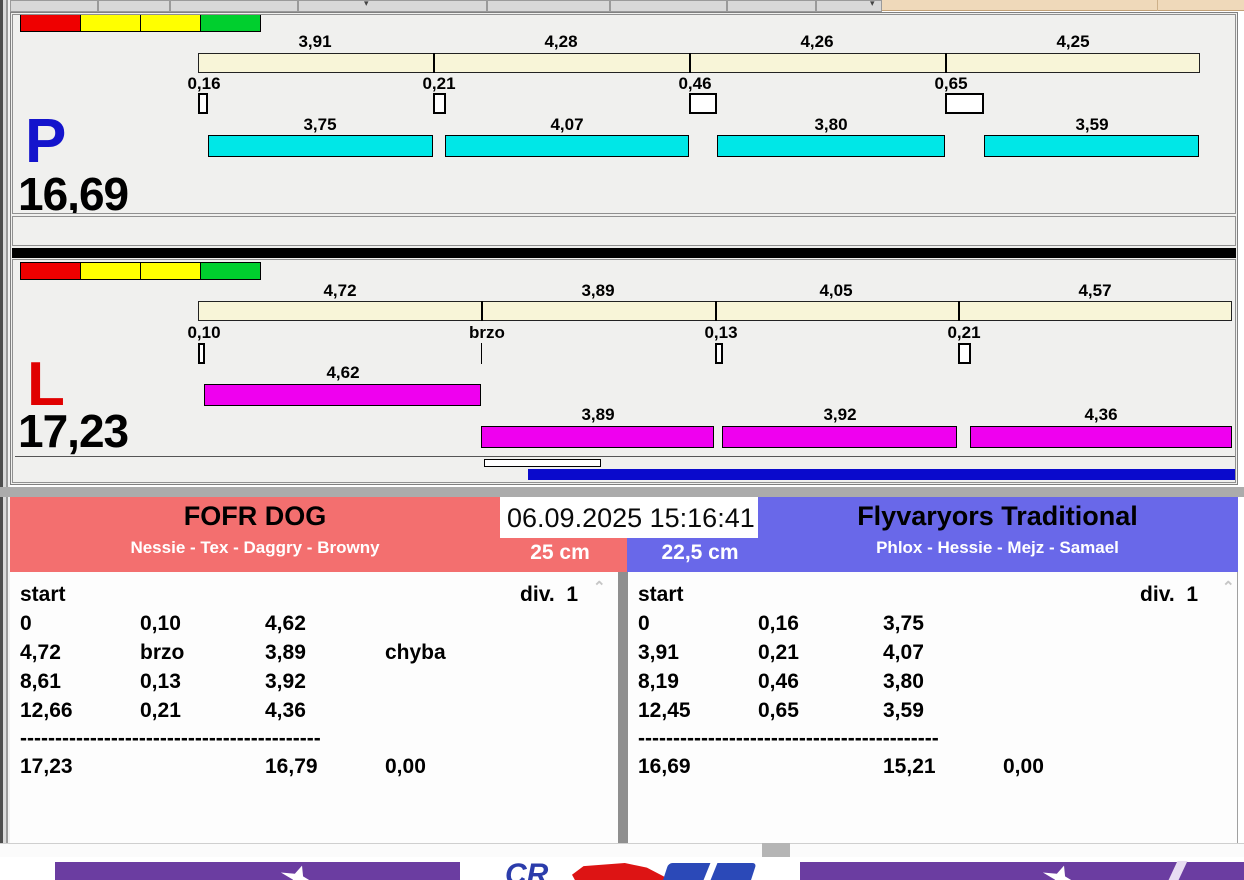 This screenshot has height=880, width=1244. What do you see at coordinates (622, 868) in the screenshot?
I see `sponsor-banner: CR` at bounding box center [622, 868].